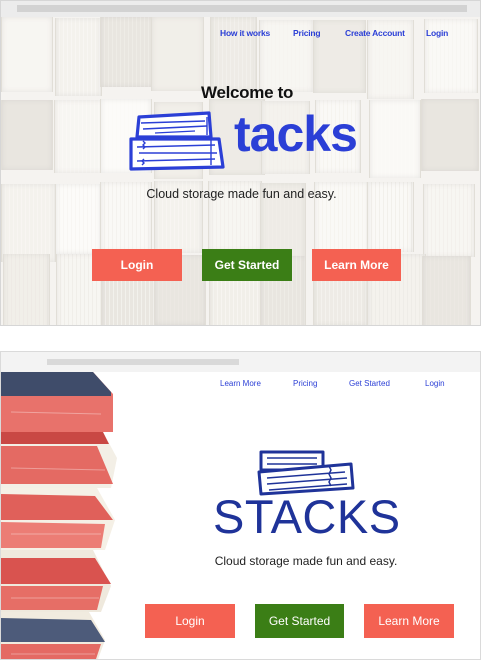  What do you see at coordinates (247, 92) in the screenshot?
I see `welcome-heading: Welcome to` at bounding box center [247, 92].